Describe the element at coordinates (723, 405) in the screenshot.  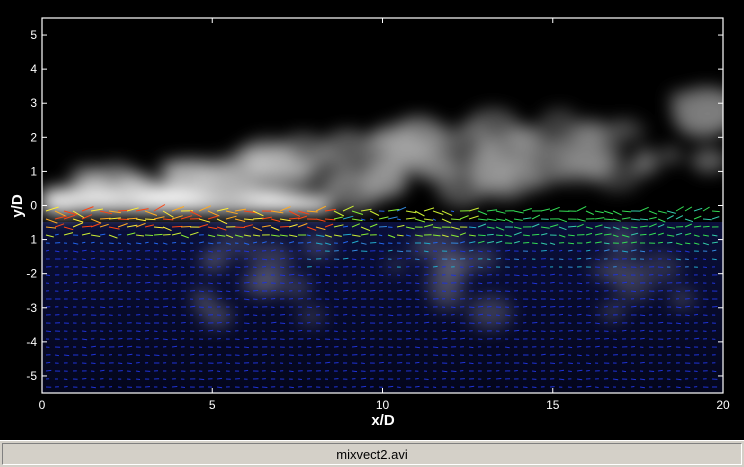
I see `x-tick-label: 20` at that location.